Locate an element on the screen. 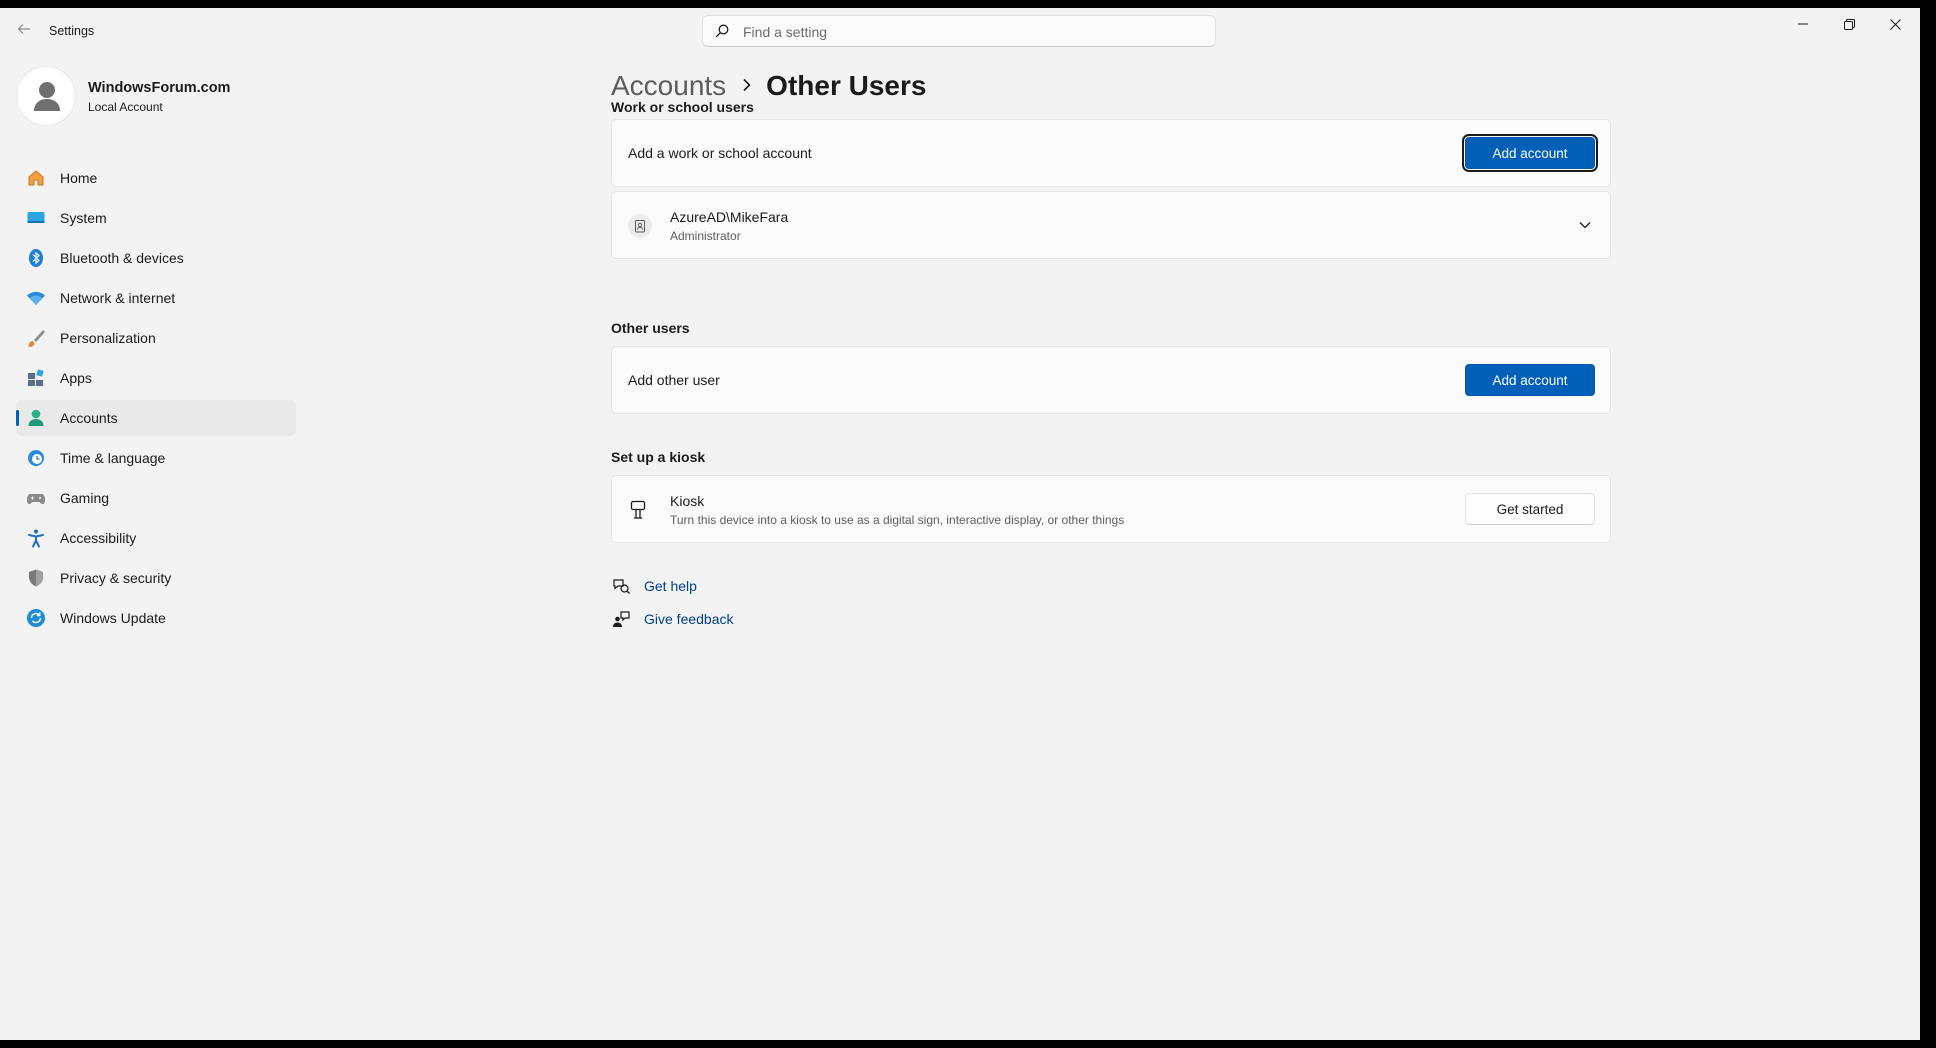  sidebar-item-label: Network & internet is located at coordinates (118, 298).